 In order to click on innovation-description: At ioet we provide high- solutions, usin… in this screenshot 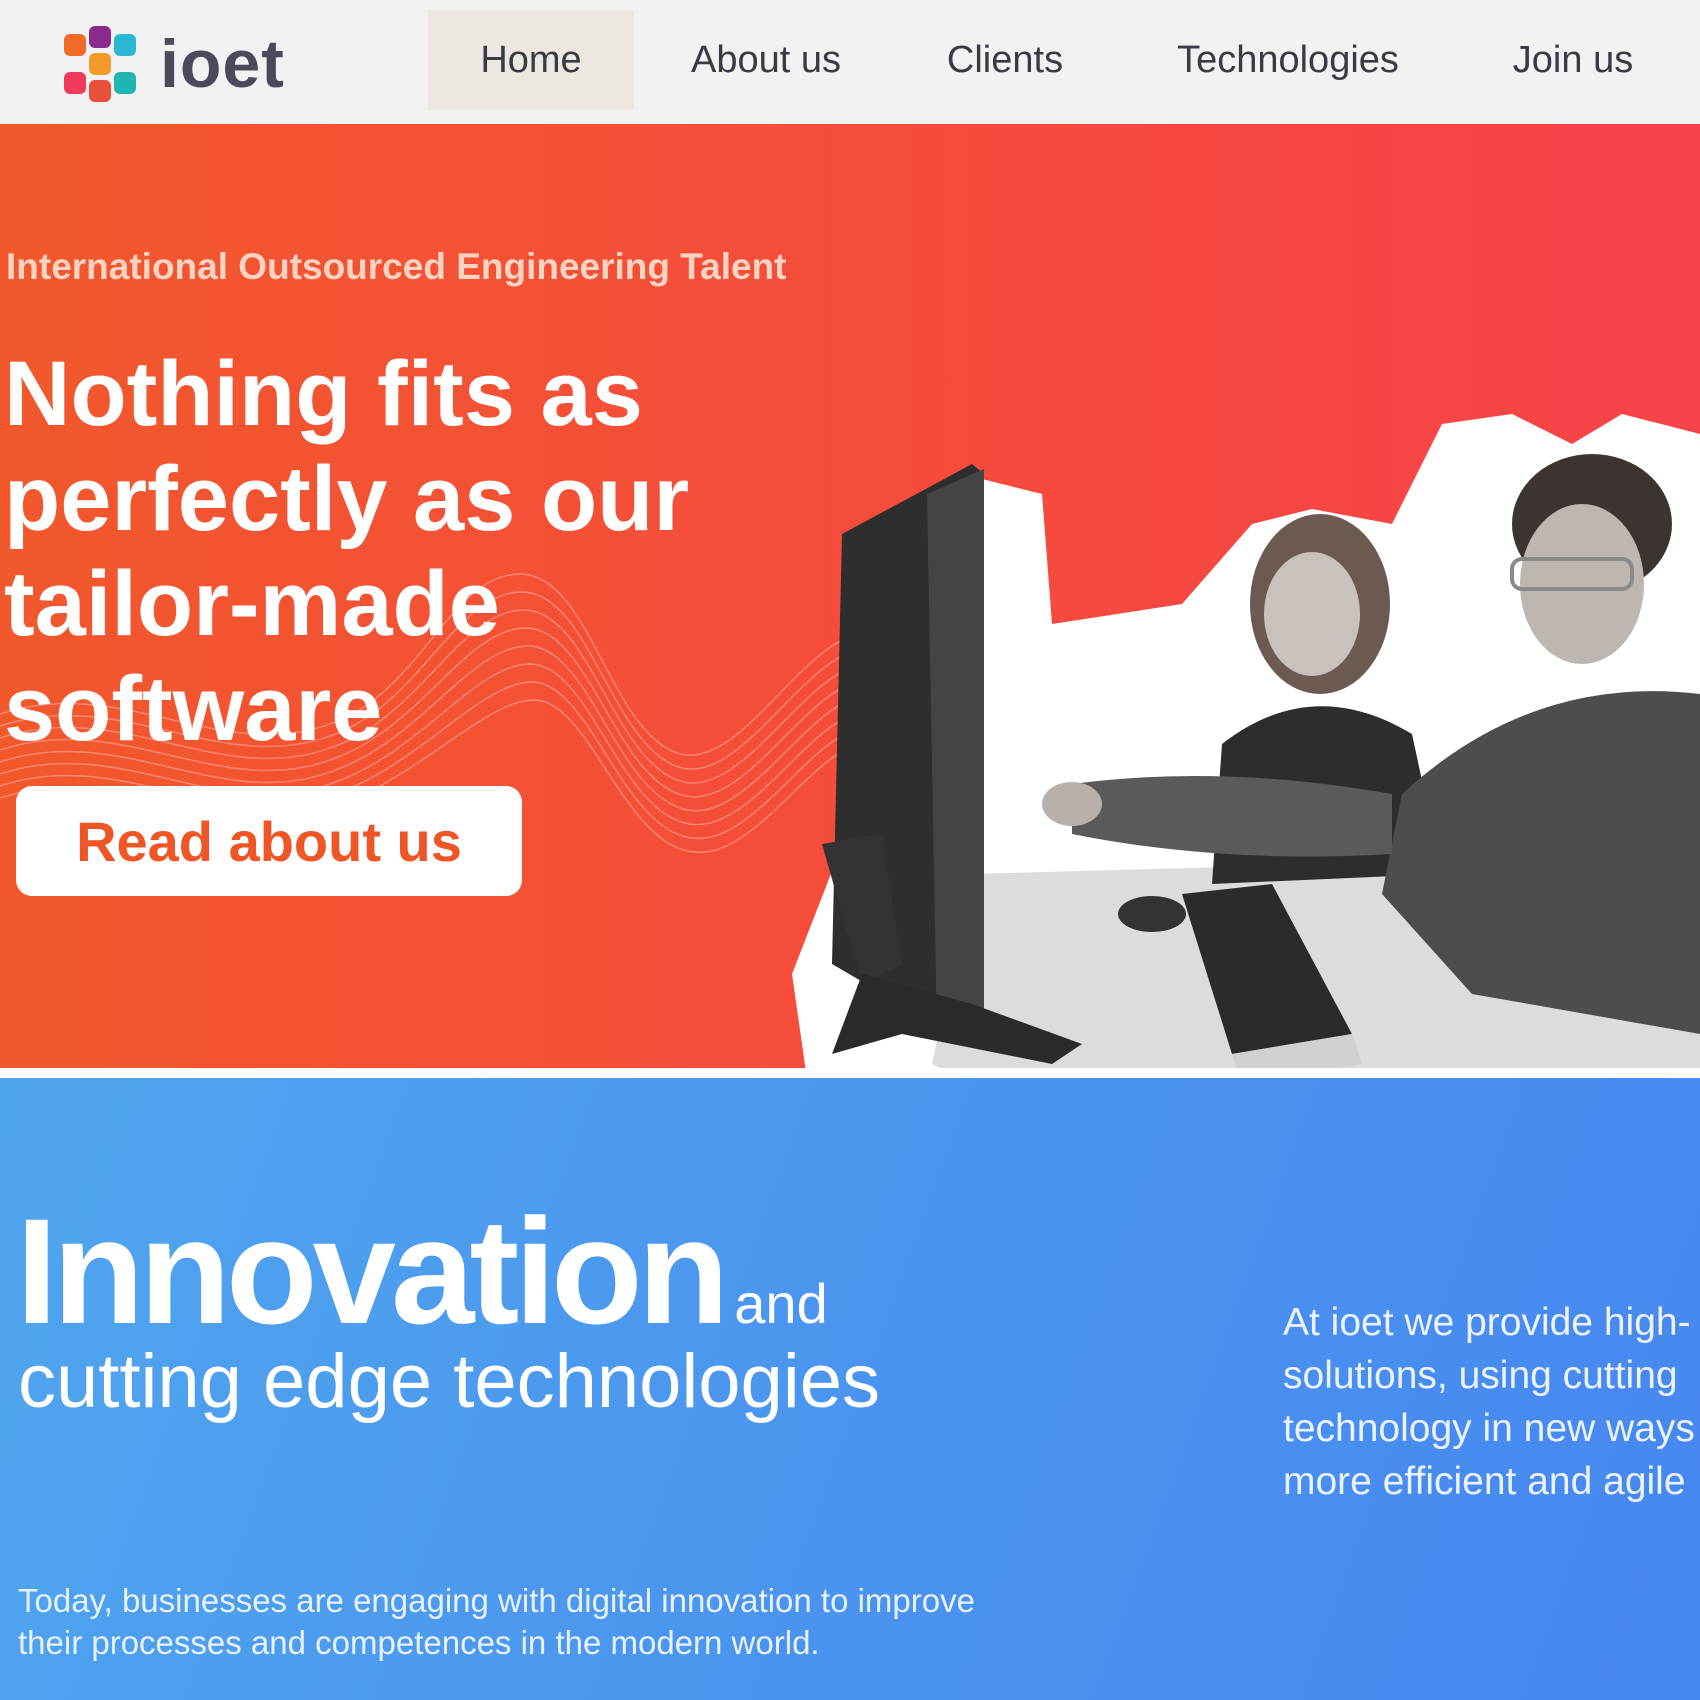, I will do `click(1491, 1402)`.